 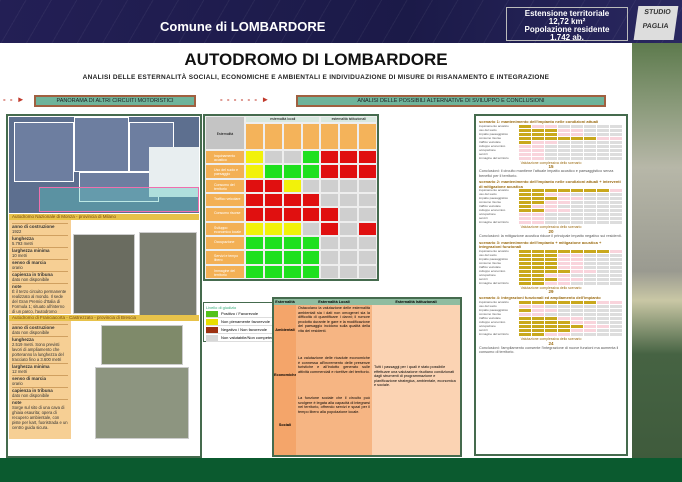 I want to click on aerial-photo-strip, so click(x=657, y=250).